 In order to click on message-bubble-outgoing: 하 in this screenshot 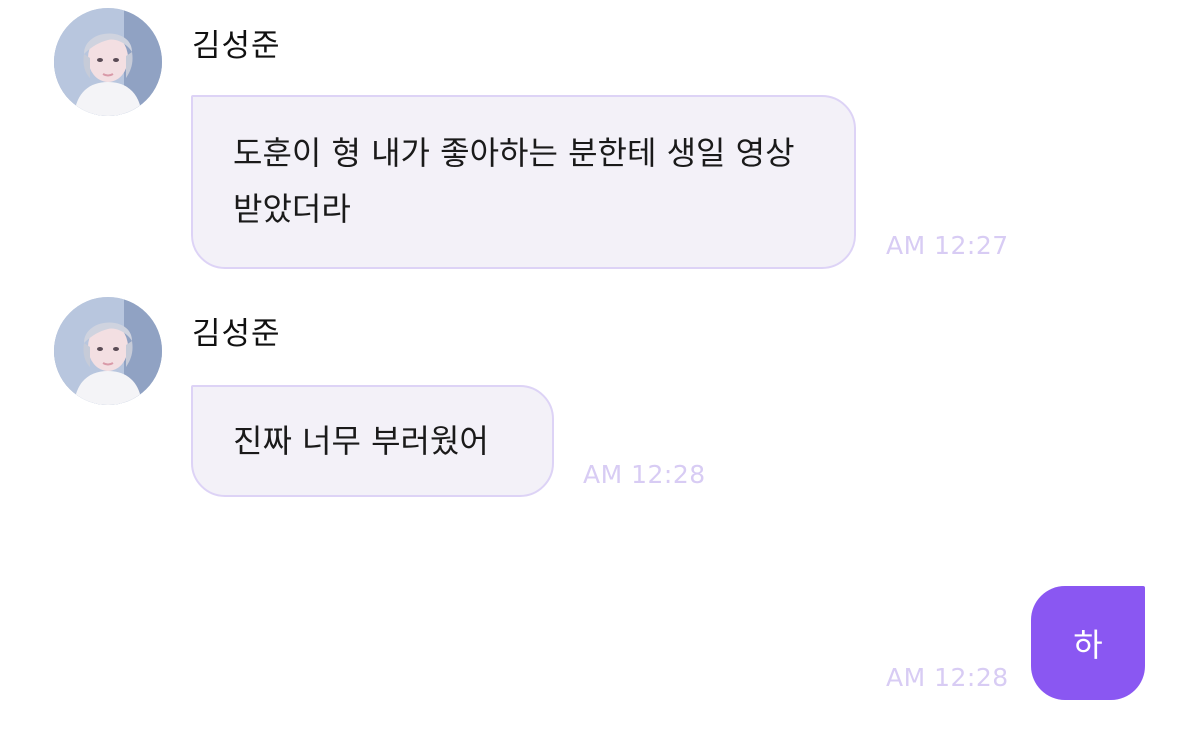, I will do `click(1088, 643)`.